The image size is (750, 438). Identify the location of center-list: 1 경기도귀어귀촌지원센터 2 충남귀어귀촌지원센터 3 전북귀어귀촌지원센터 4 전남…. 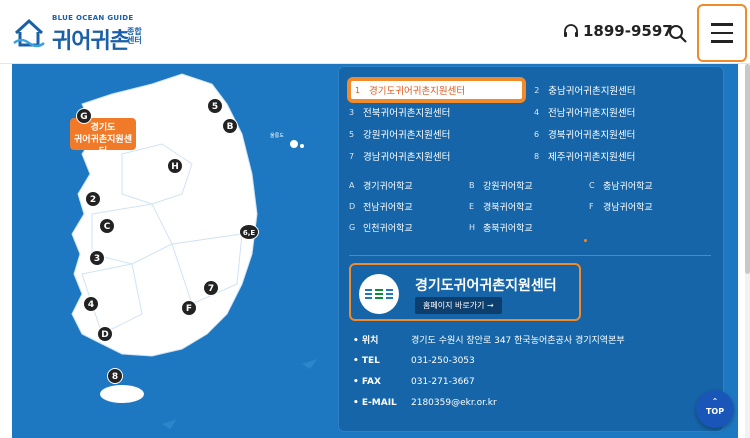
(534, 123).